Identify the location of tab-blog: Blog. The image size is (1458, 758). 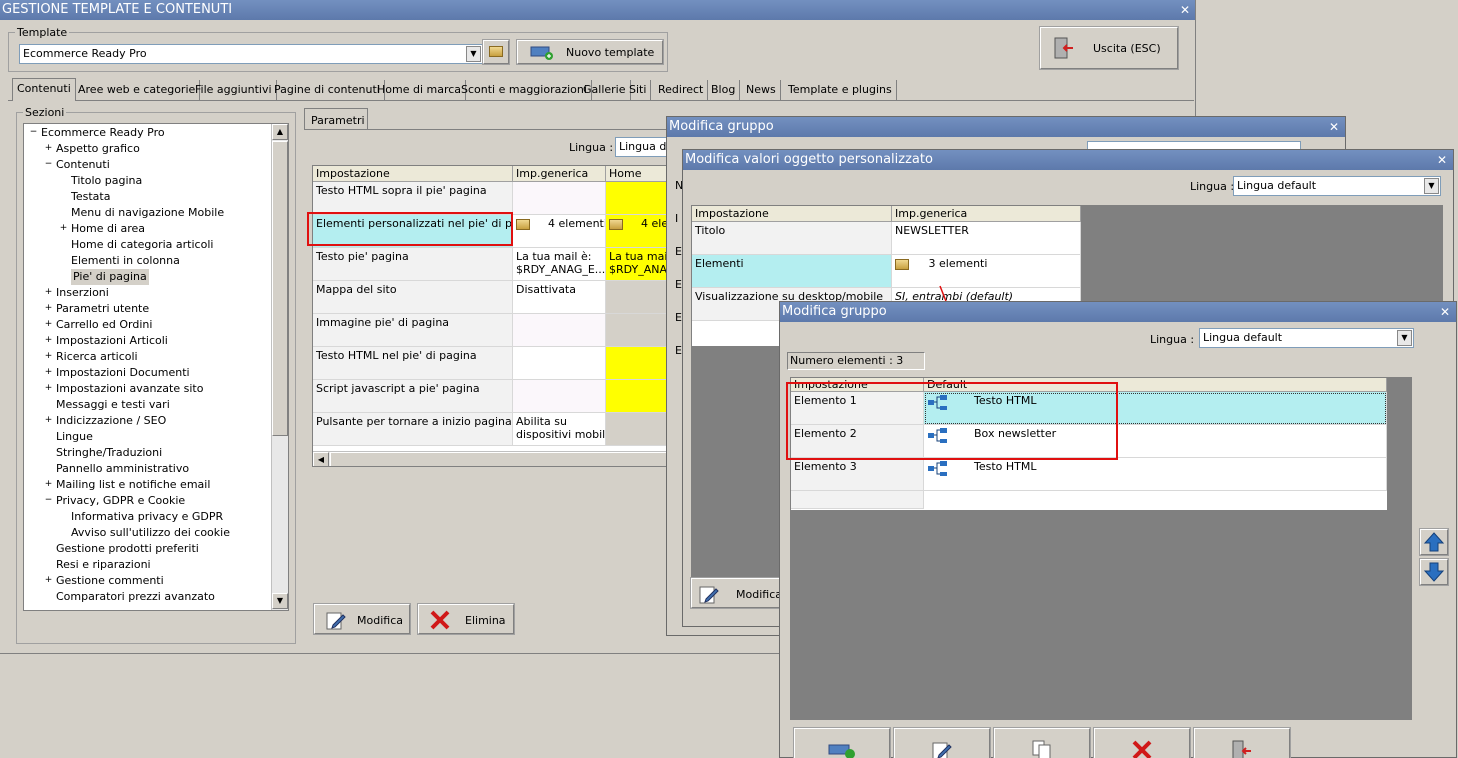
(724, 90).